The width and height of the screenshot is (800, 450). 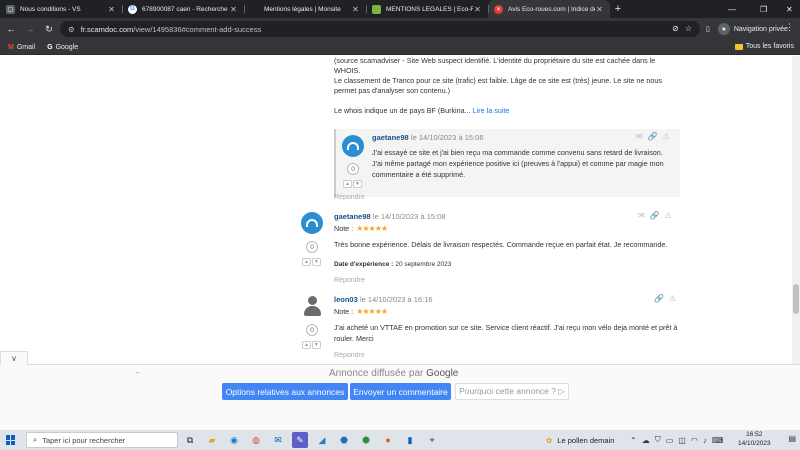 I want to click on tab-google-search: G 678900087 caen - Recherche Go ✕, so click(x=183, y=9).